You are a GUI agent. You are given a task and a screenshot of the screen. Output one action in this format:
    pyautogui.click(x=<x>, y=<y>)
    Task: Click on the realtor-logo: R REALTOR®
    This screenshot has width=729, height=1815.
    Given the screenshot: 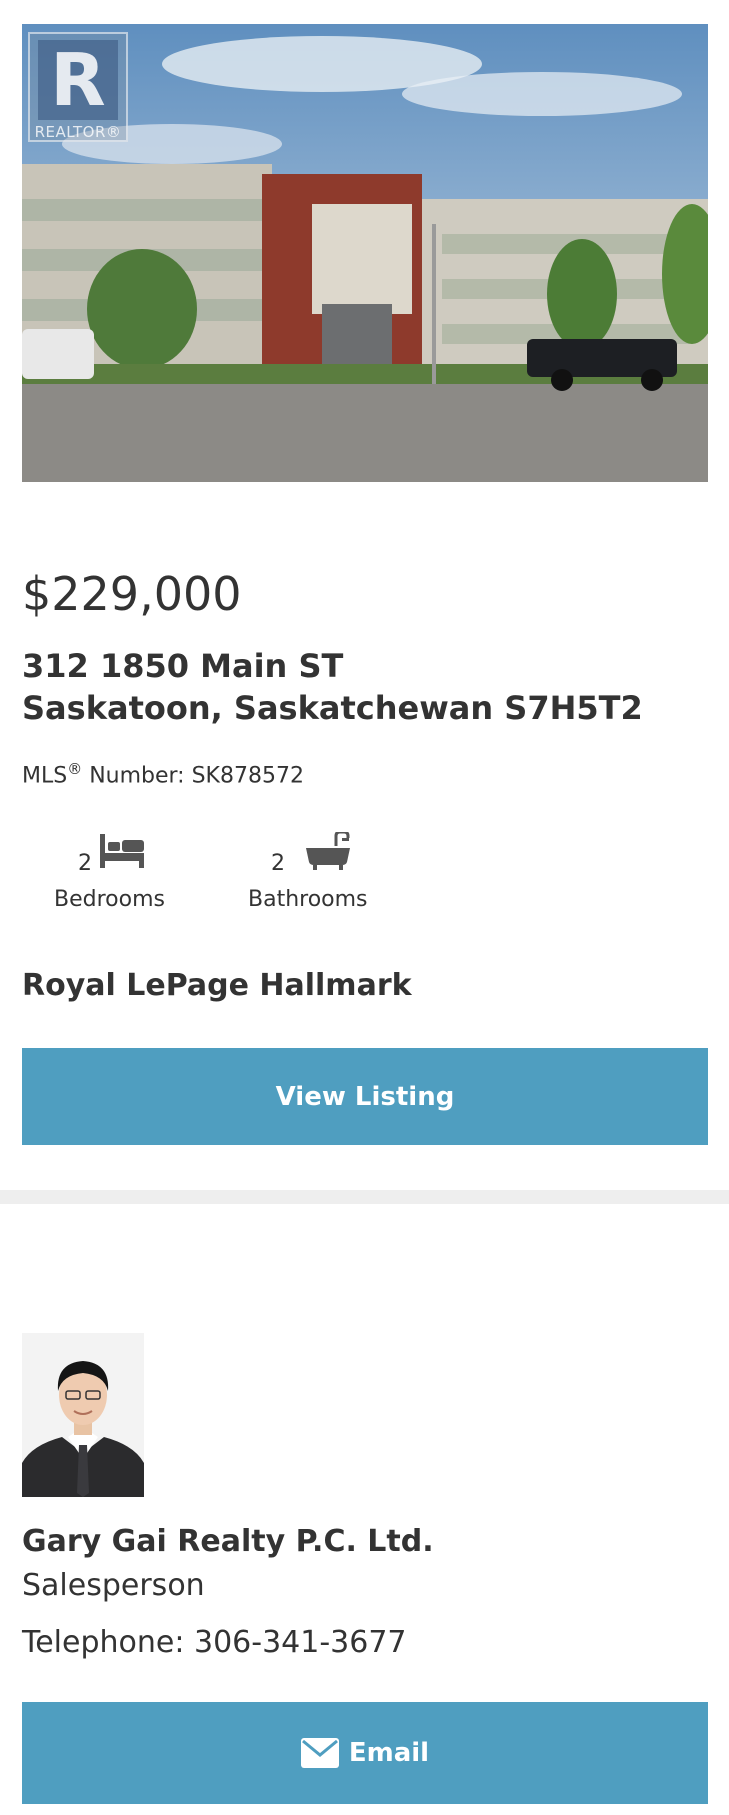 What is the action you would take?
    pyautogui.click(x=78, y=87)
    